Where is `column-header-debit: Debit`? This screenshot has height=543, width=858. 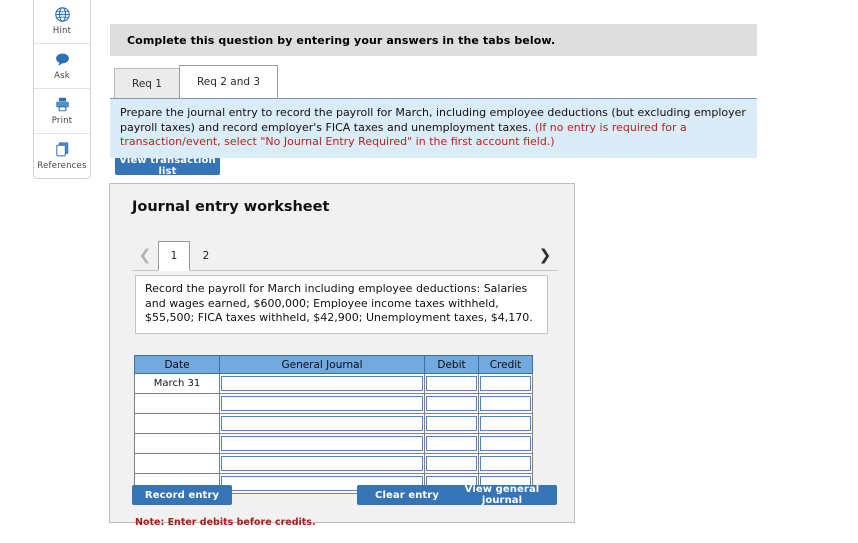 column-header-debit: Debit is located at coordinates (451, 364).